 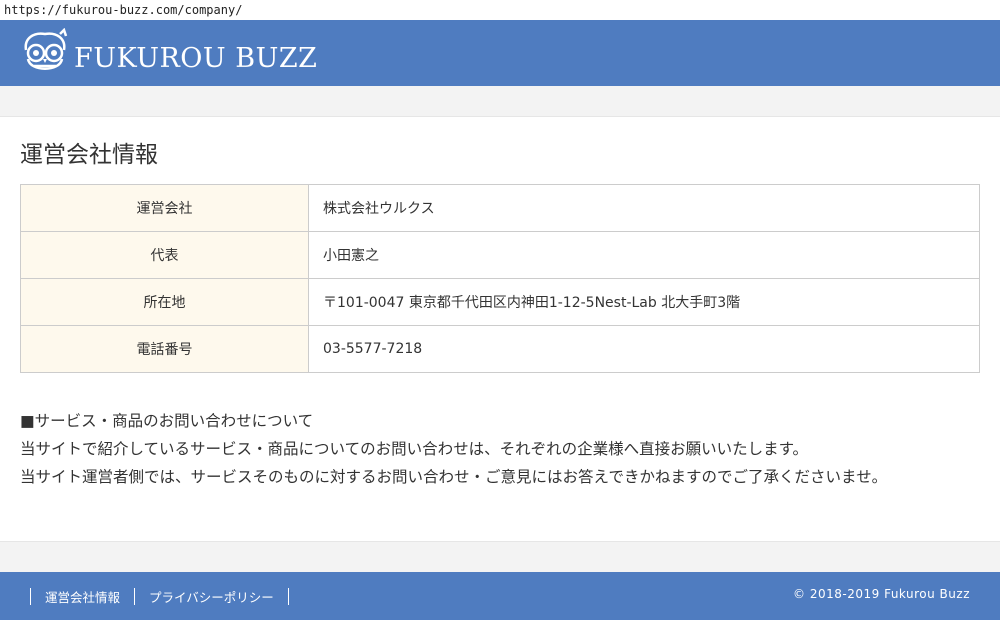 I want to click on row-label: 電話番号, so click(x=164, y=349).